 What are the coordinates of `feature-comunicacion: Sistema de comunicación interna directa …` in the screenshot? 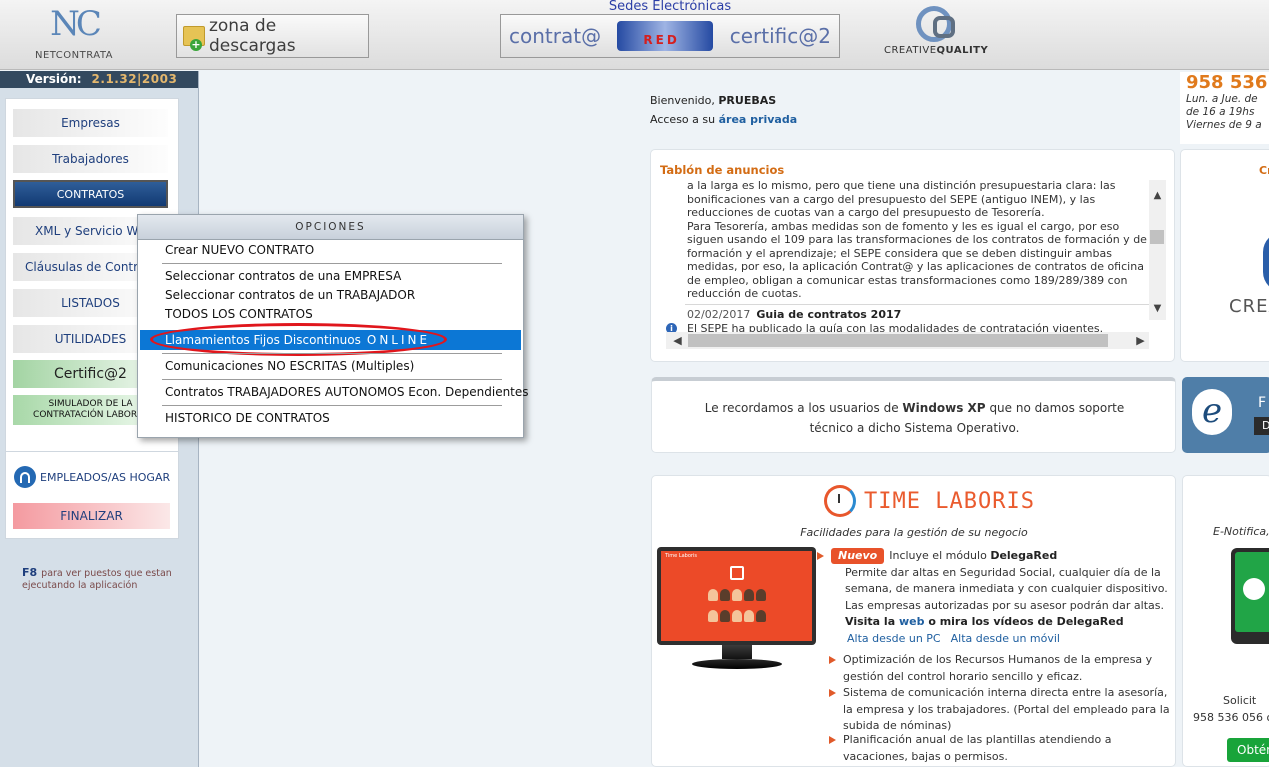 It's located at (1001, 710).